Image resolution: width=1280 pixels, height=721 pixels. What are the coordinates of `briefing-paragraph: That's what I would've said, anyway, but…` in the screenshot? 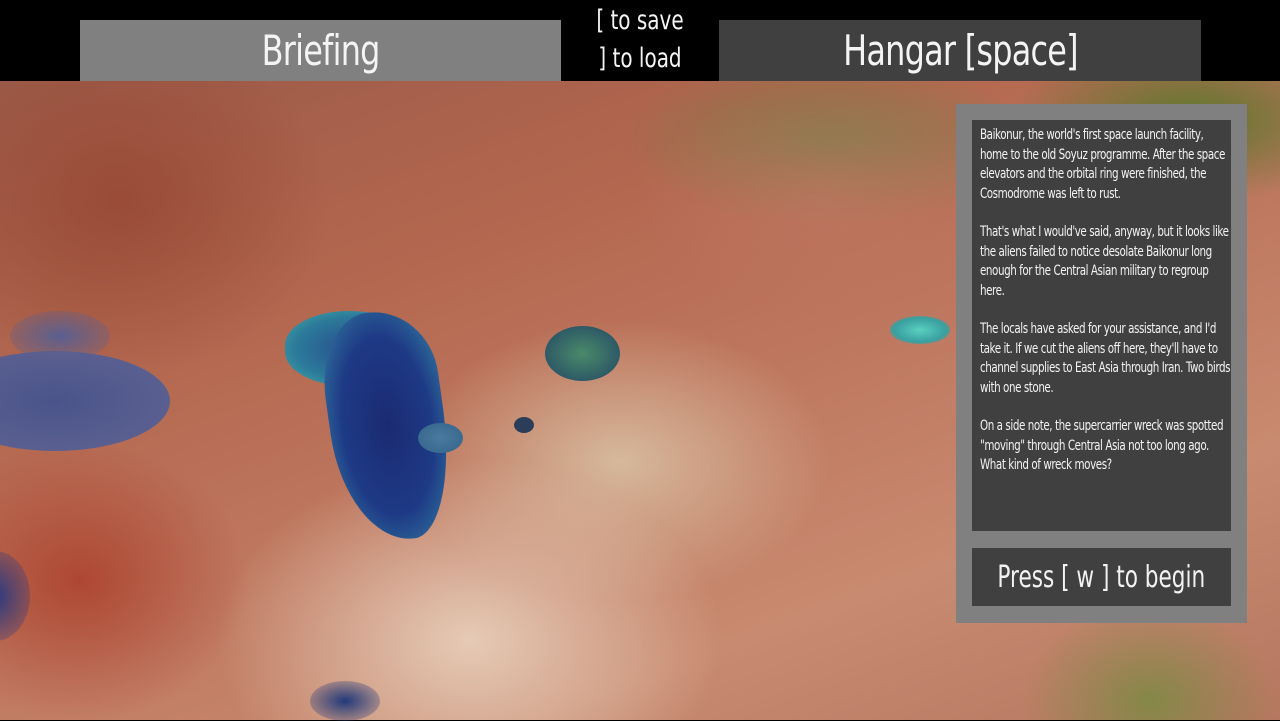 It's located at (1104, 261).